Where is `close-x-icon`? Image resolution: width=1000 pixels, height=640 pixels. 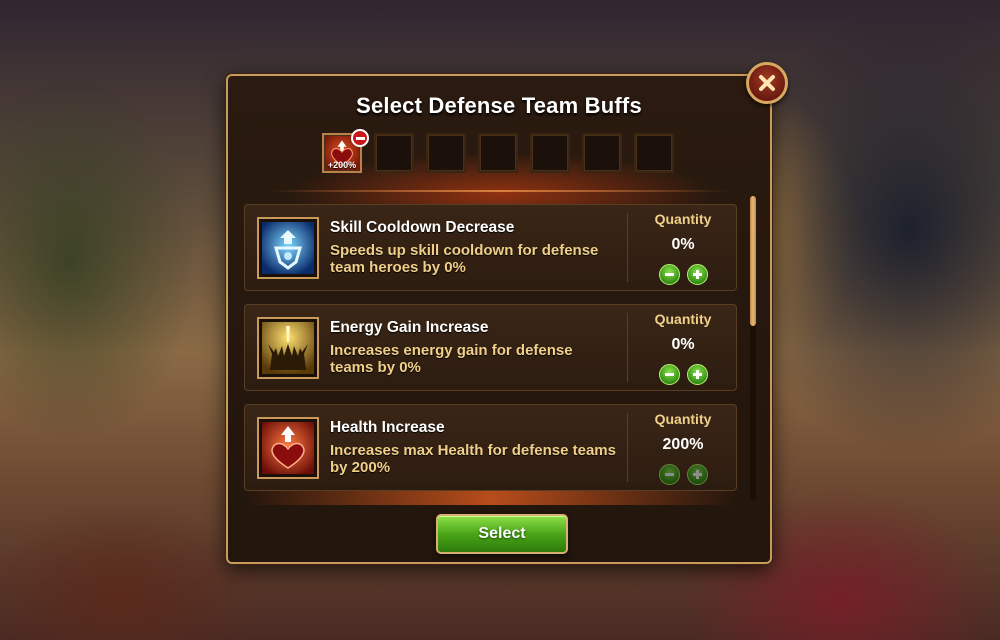 close-x-icon is located at coordinates (767, 83).